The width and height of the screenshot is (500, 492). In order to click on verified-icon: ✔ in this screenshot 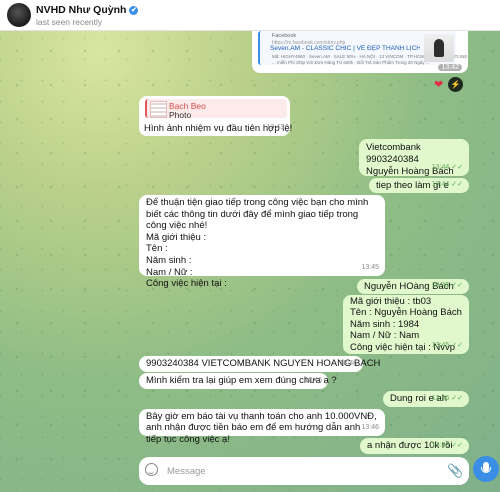, I will do `click(134, 10)`.